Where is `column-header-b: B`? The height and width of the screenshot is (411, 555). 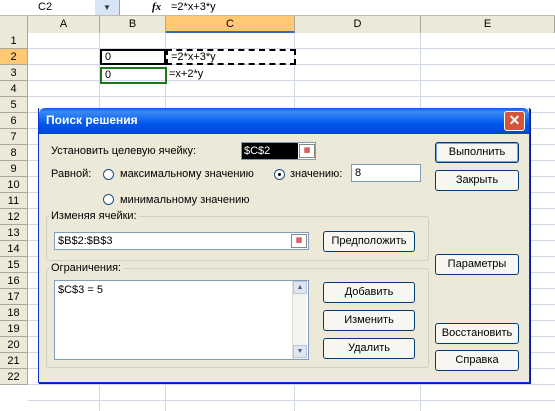 column-header-b: B is located at coordinates (133, 24).